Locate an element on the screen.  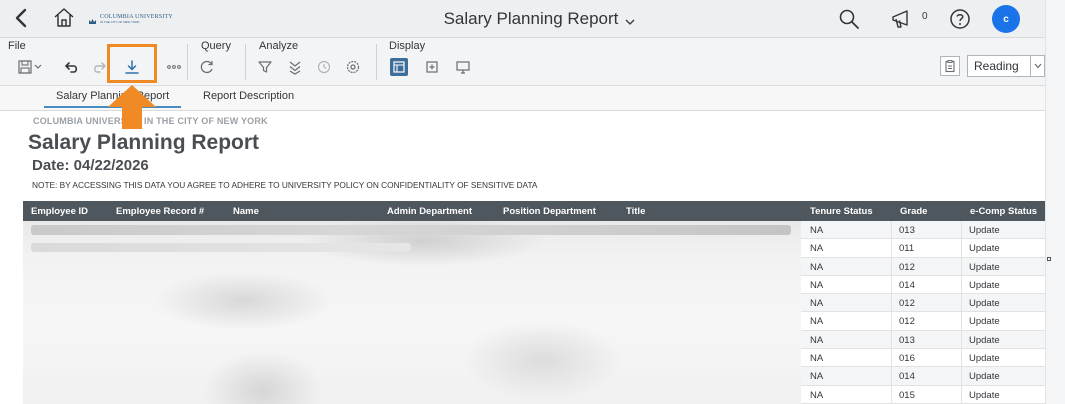
filter-icon is located at coordinates (265, 67).